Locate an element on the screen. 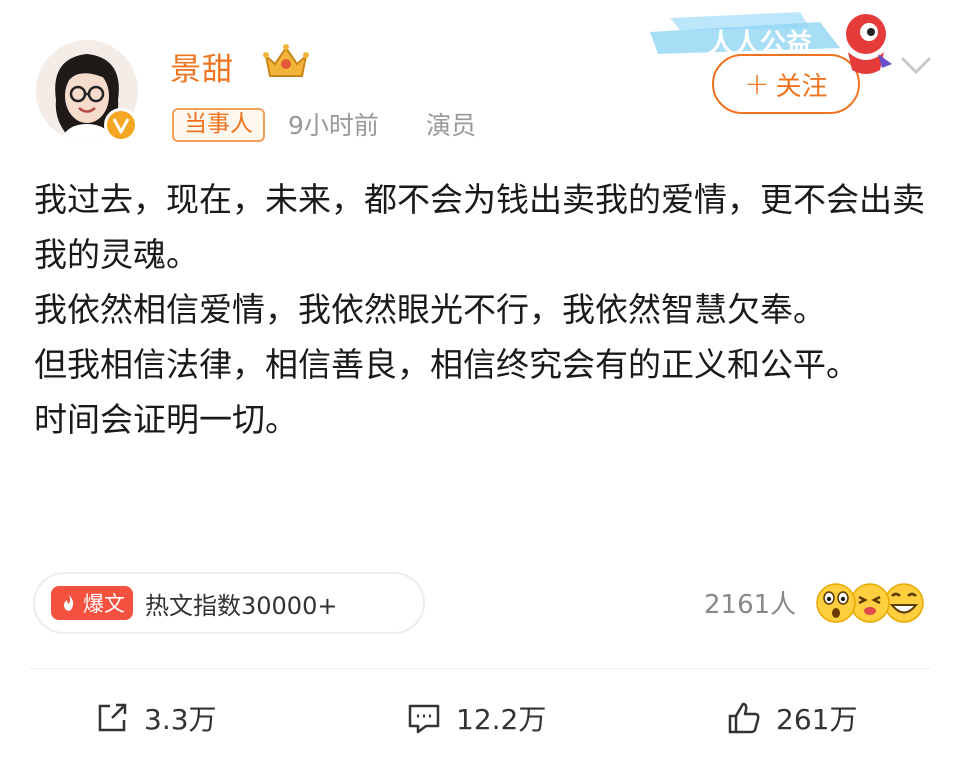 The image size is (960, 766). comment-icon is located at coordinates (424, 719).